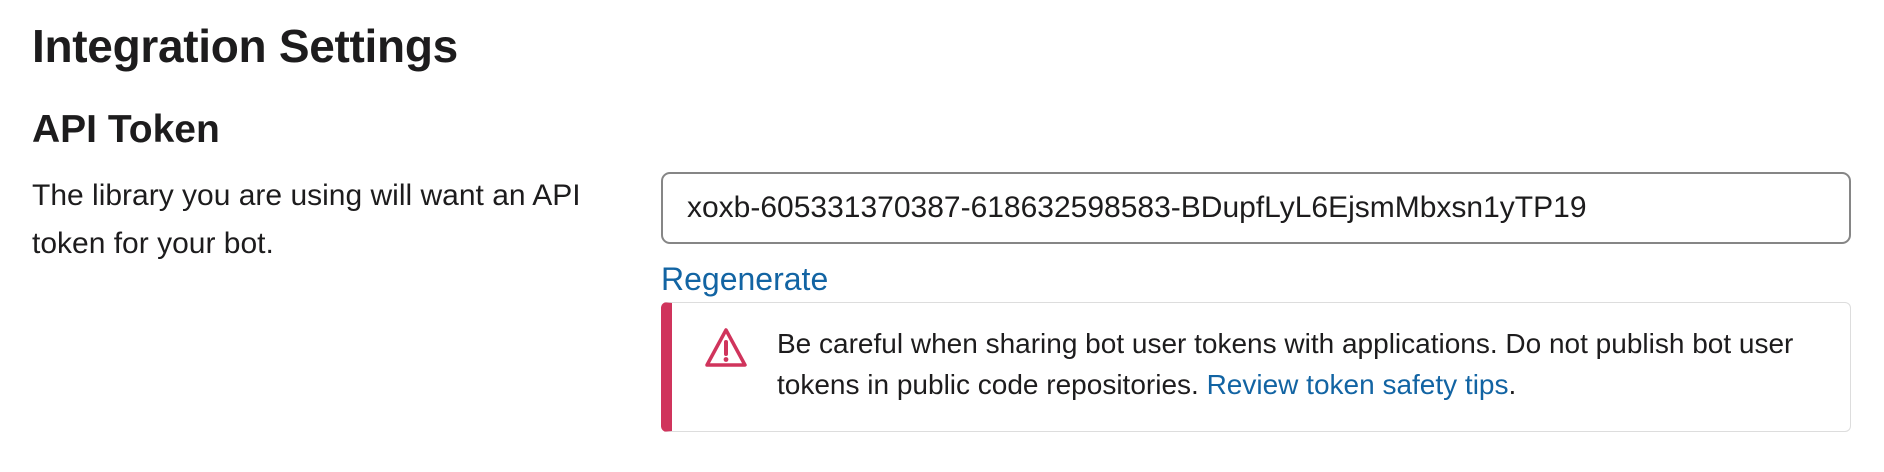 This screenshot has width=1884, height=472. I want to click on page-title: Integration Settings, so click(245, 46).